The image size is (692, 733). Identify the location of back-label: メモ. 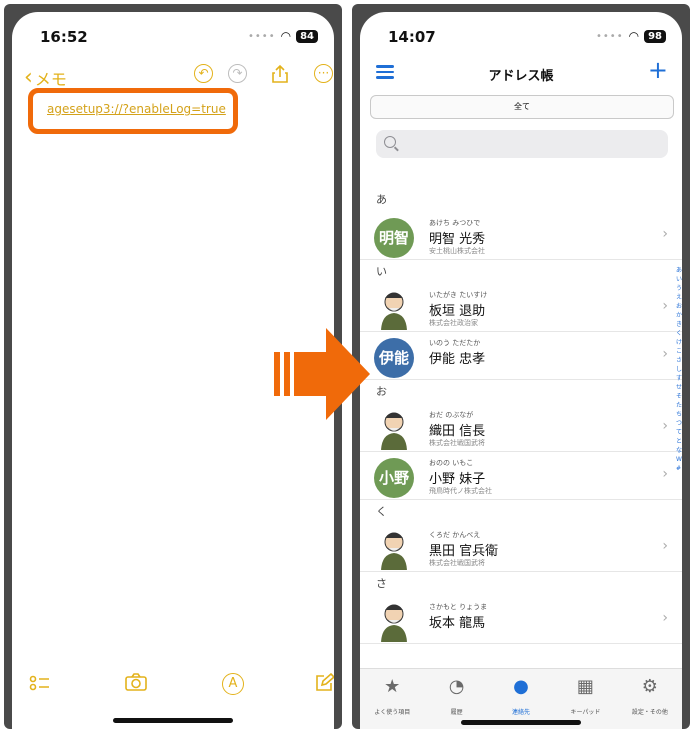
(50, 79).